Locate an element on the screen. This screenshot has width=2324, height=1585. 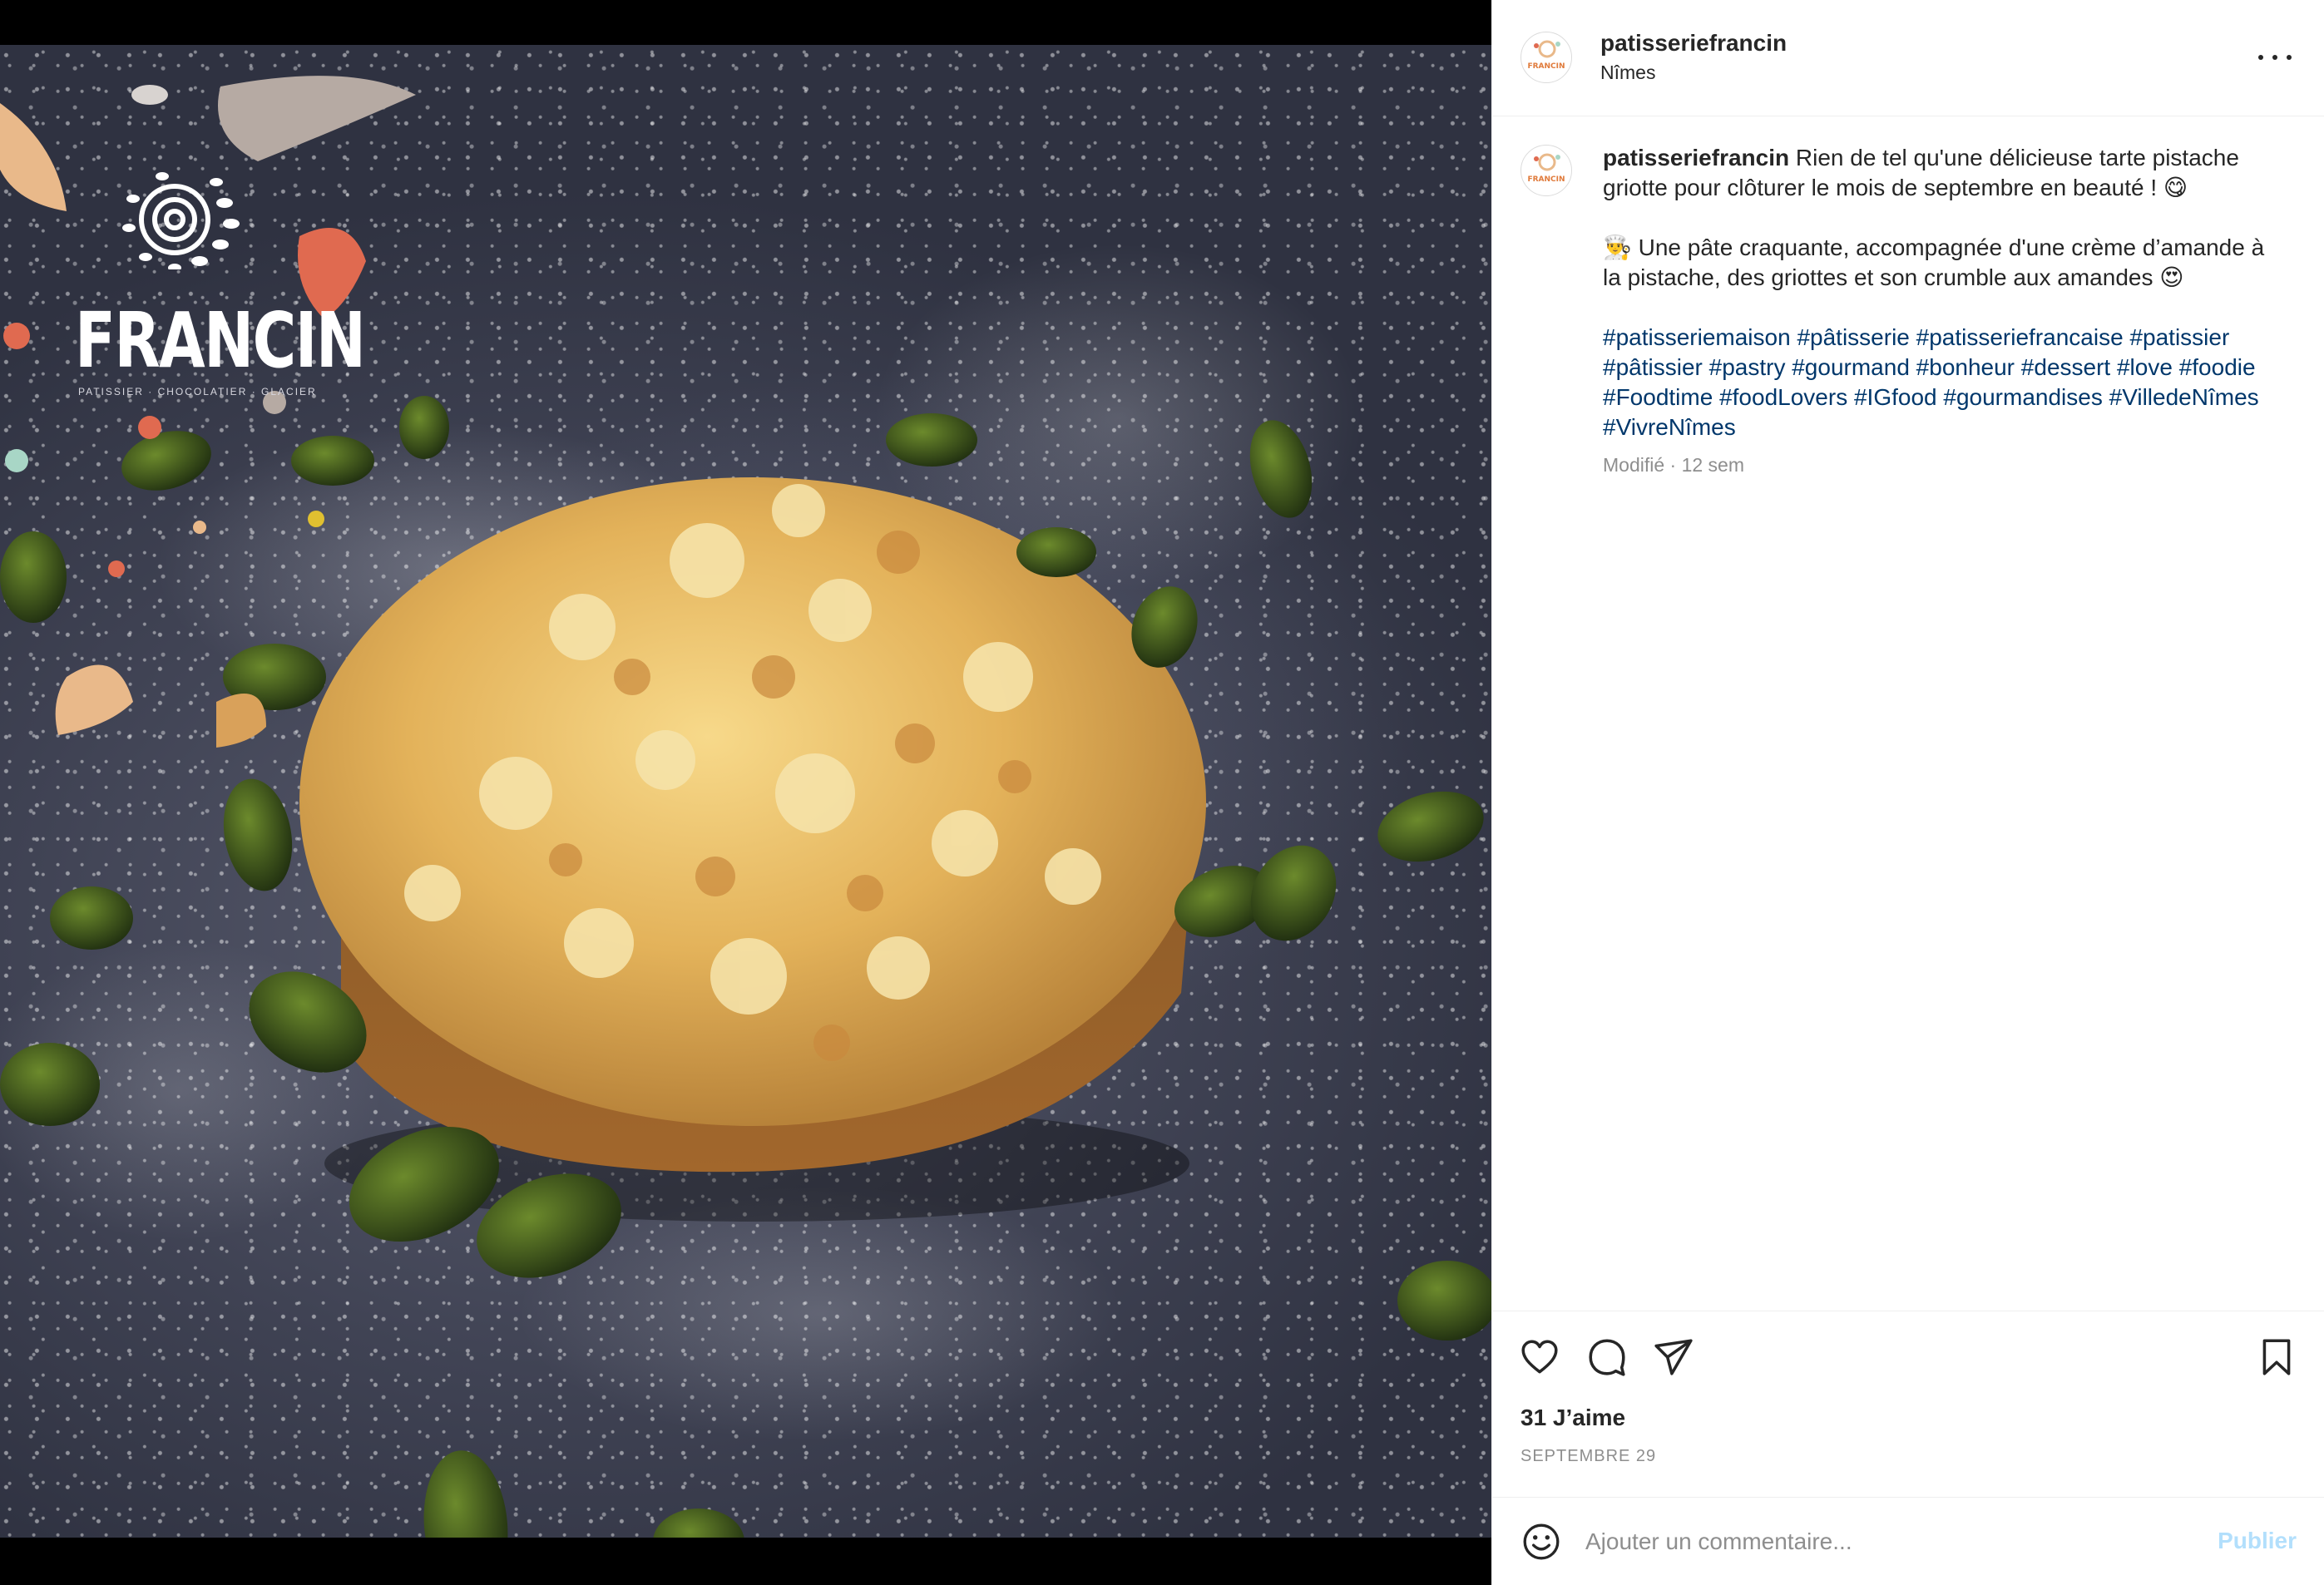
publish-button: Publier is located at coordinates (2257, 1541).